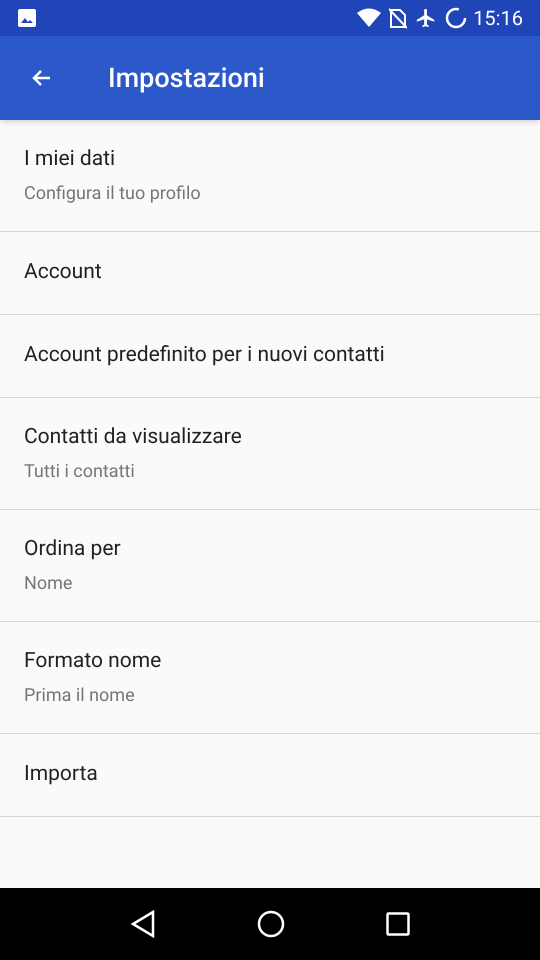 The width and height of the screenshot is (540, 960). Describe the element at coordinates (186, 78) in the screenshot. I see `screen-title: Impostazioni` at that location.